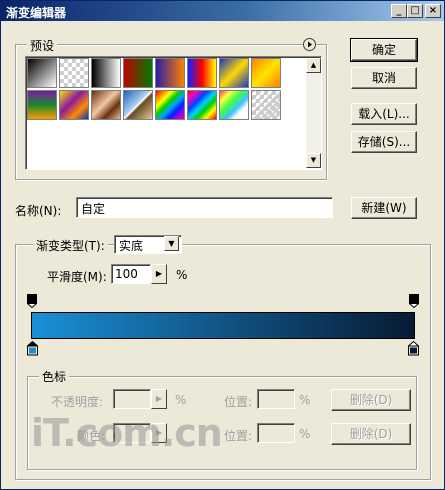 The width and height of the screenshot is (445, 490). What do you see at coordinates (234, 73) in the screenshot?
I see `preset-swatch-blue-yellow-blue` at bounding box center [234, 73].